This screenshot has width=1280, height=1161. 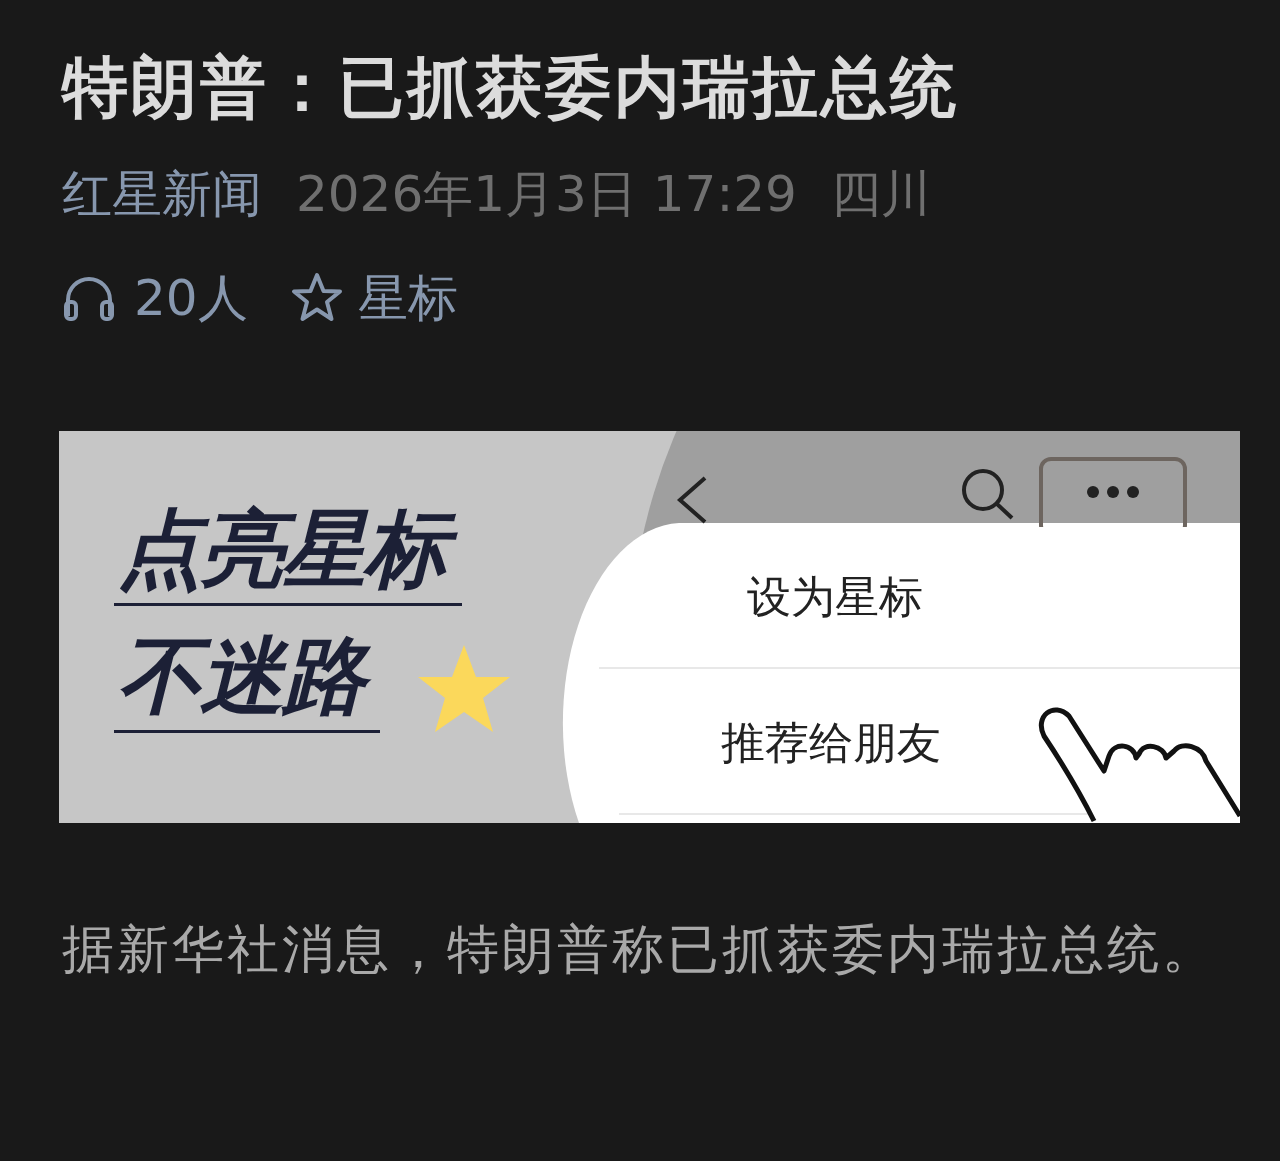 What do you see at coordinates (692, 500) in the screenshot?
I see `back-chevron-icon` at bounding box center [692, 500].